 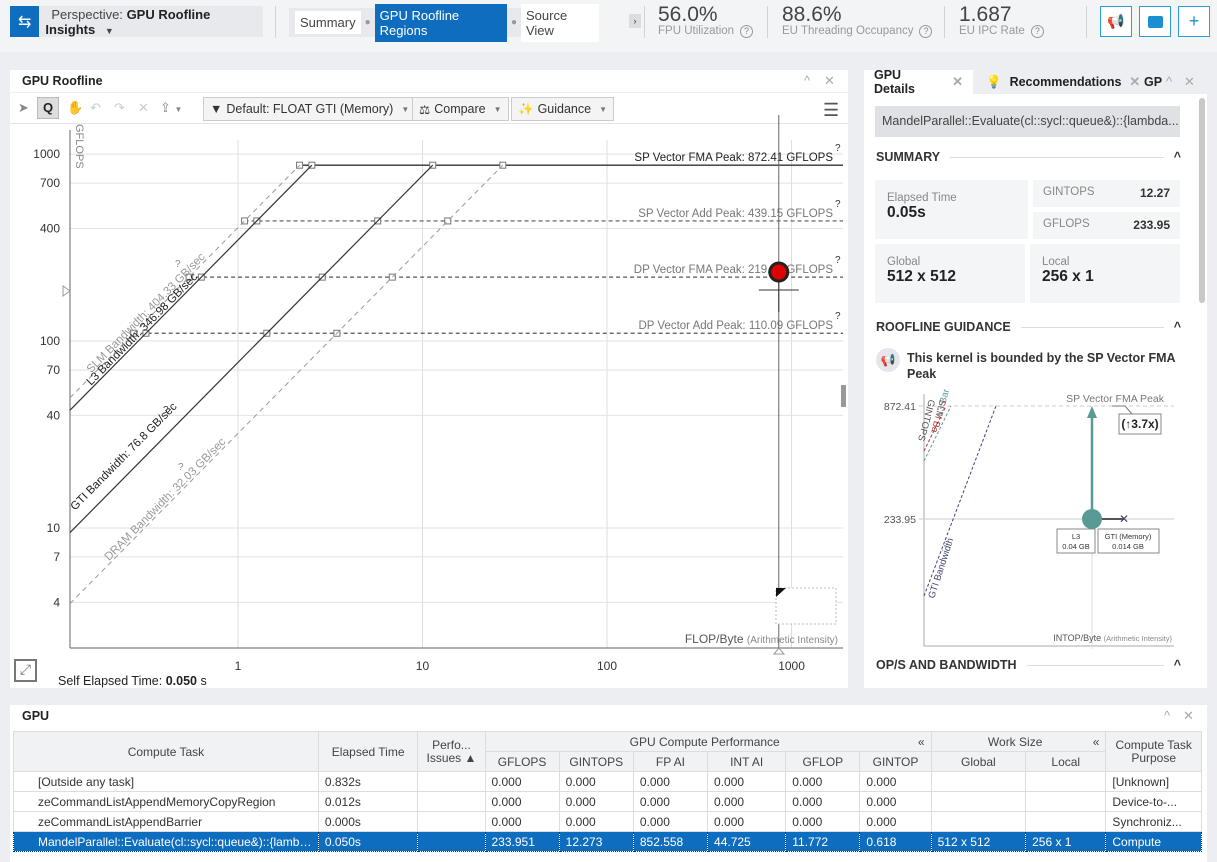 I want to click on y-tick-label: 40, so click(x=54, y=415).